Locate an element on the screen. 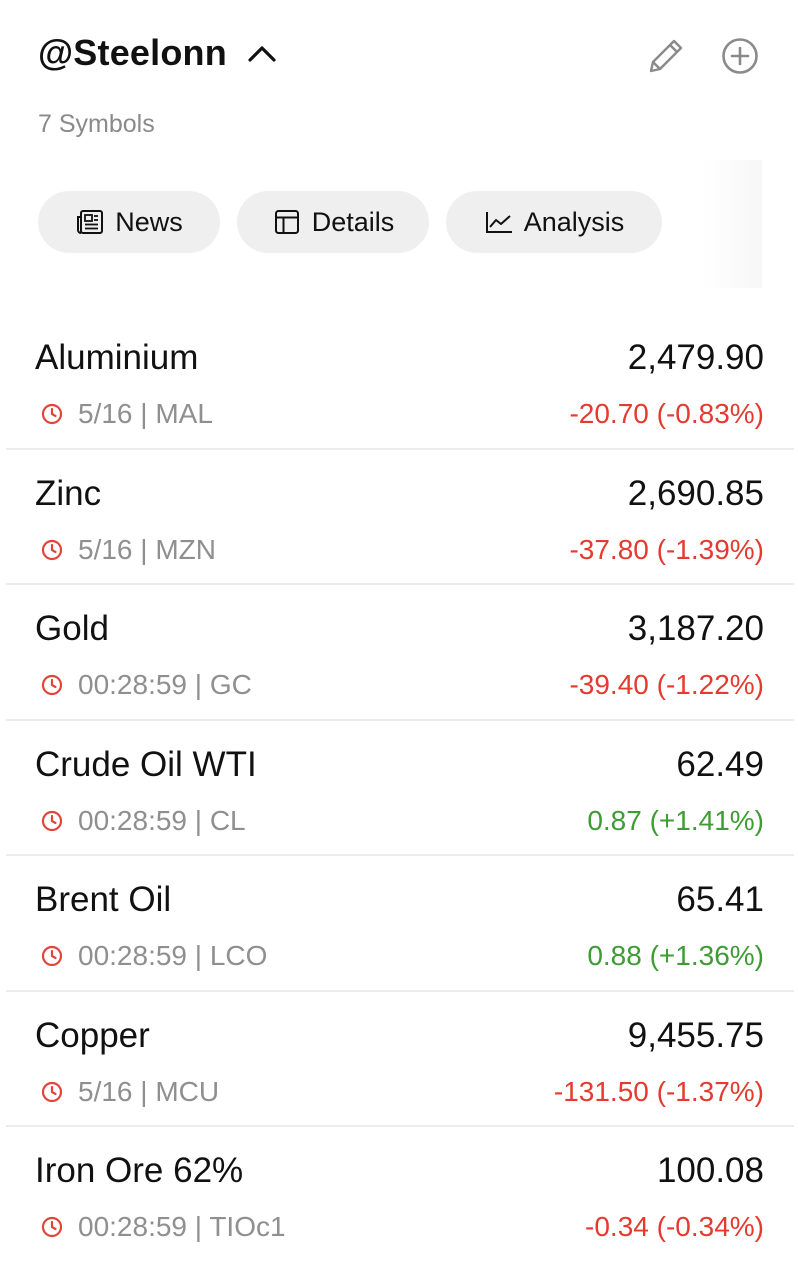  pencil-icon is located at coordinates (666, 56).